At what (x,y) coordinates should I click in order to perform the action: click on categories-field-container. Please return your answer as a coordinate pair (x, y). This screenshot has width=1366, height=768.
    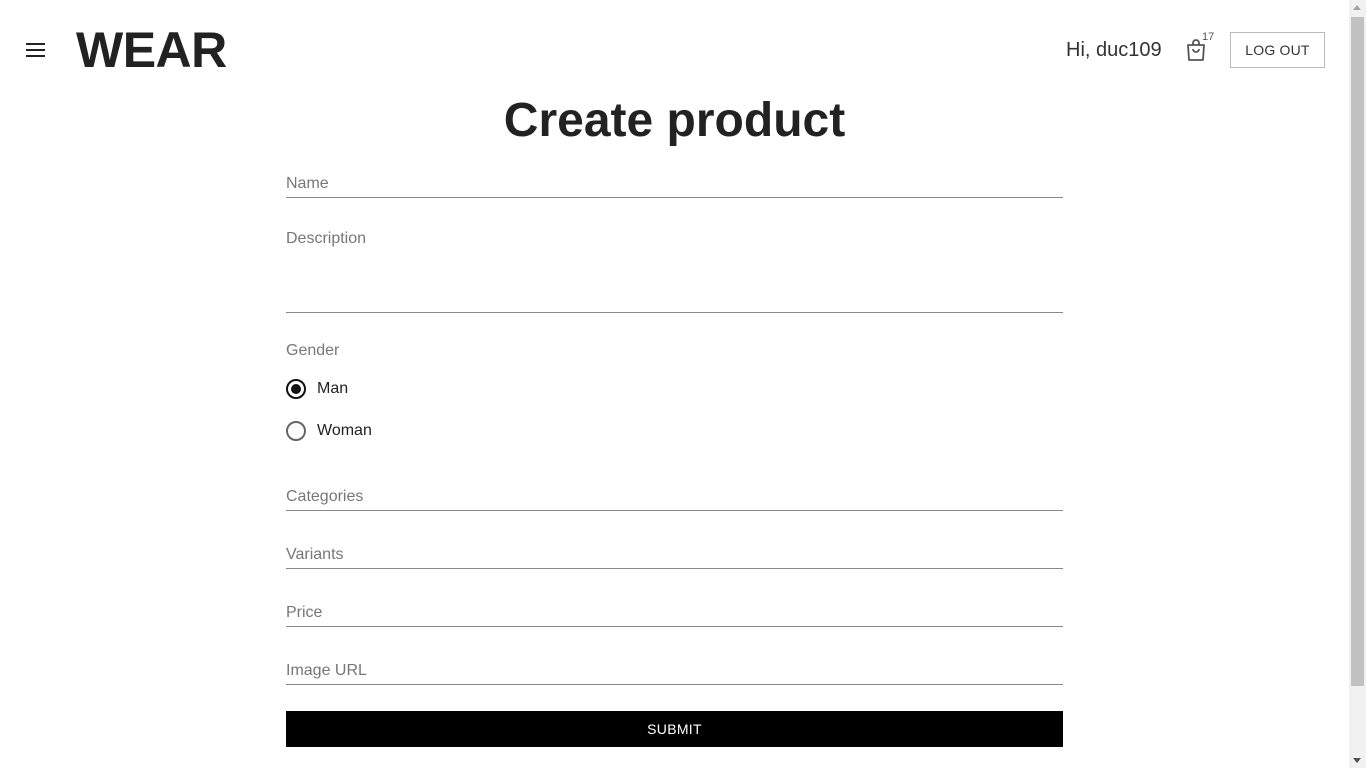
    Looking at the image, I should click on (674, 497).